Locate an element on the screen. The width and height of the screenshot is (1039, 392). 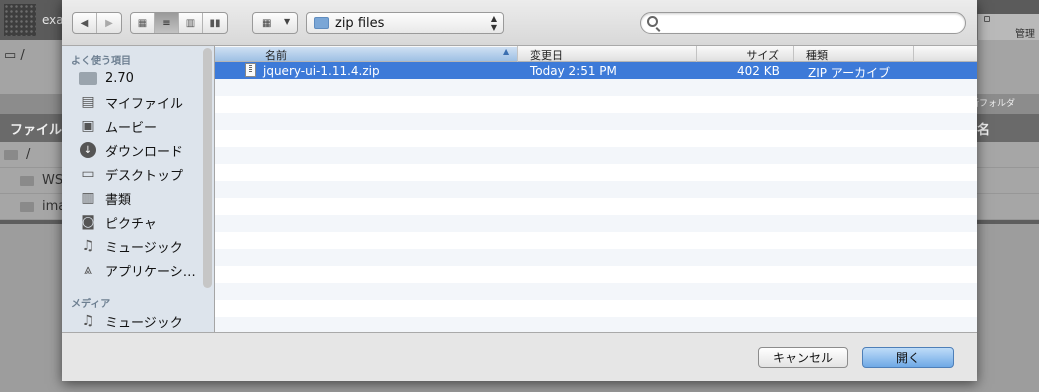
sidebar-item-downloads: ↓ ダウンロード is located at coordinates (143, 150).